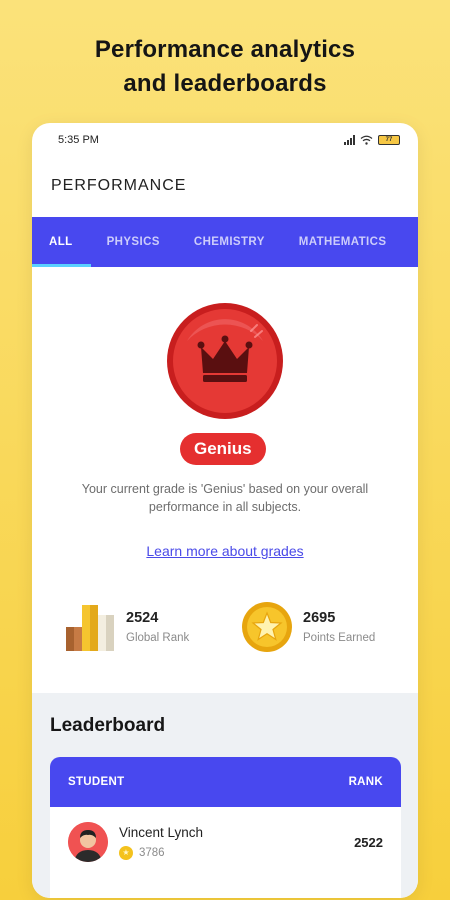 The image size is (450, 900). What do you see at coordinates (142, 618) in the screenshot?
I see `global-rank-value: 2524` at bounding box center [142, 618].